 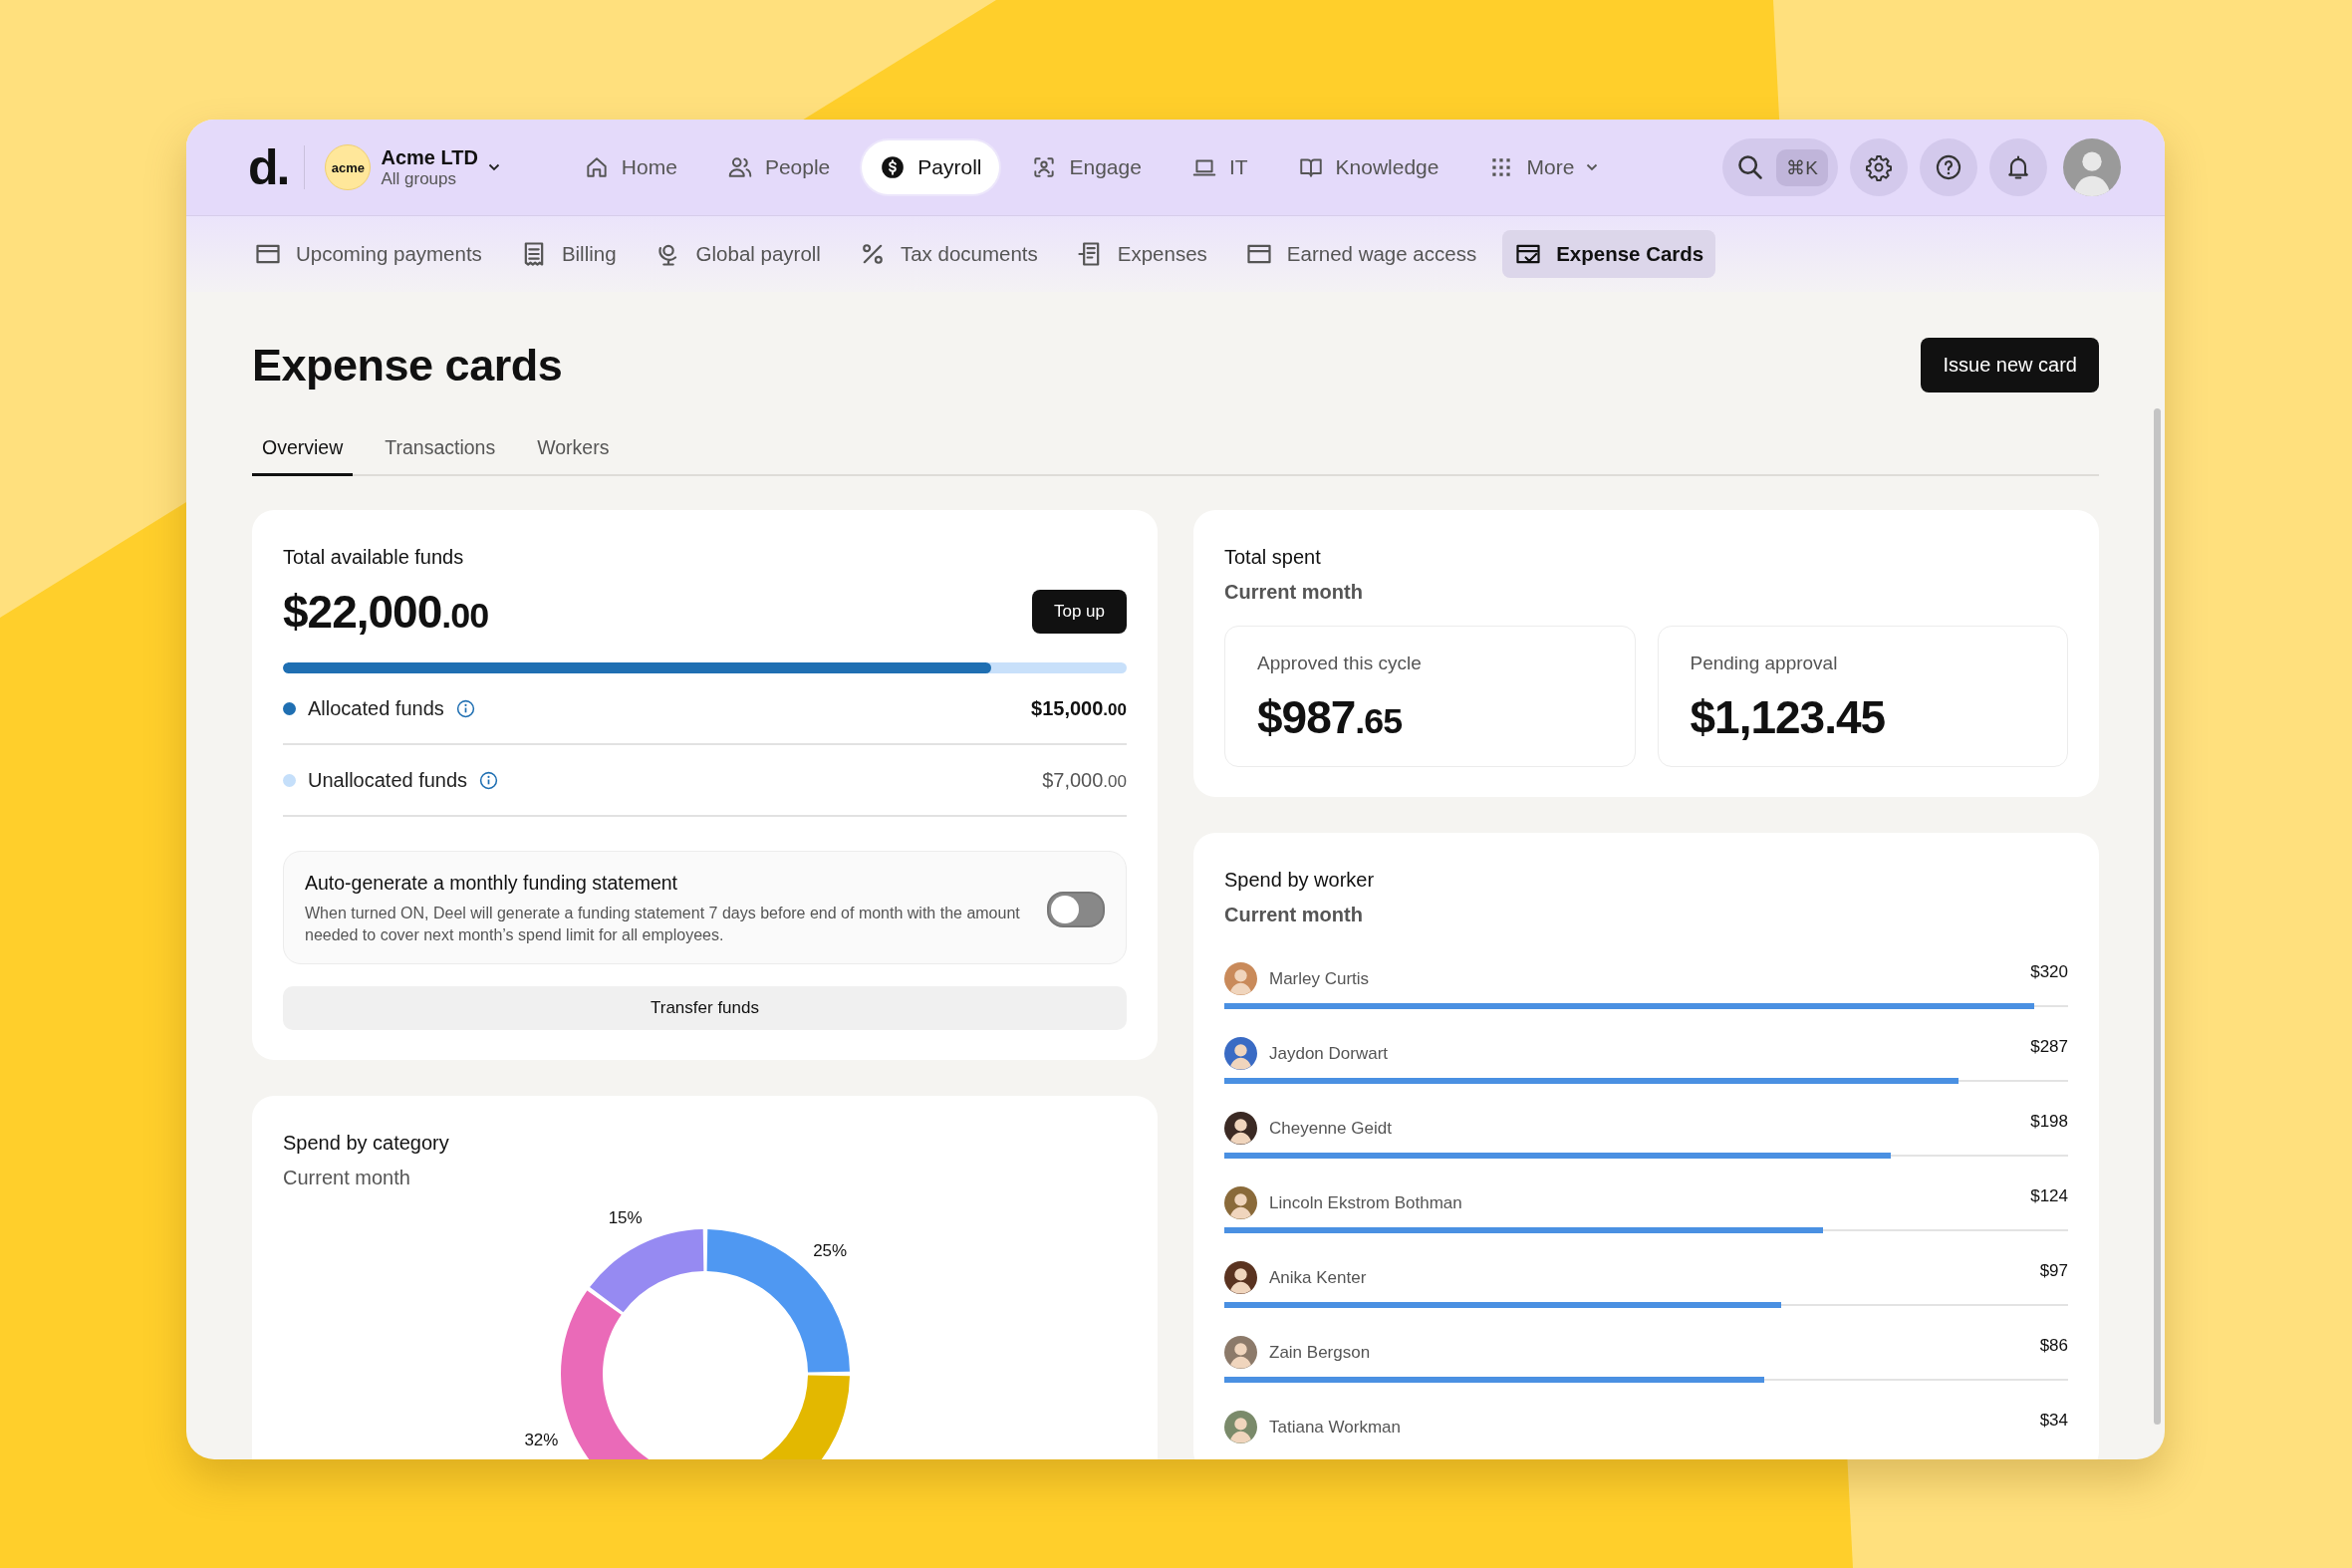 What do you see at coordinates (778, 167) in the screenshot?
I see `nav-tab: People` at bounding box center [778, 167].